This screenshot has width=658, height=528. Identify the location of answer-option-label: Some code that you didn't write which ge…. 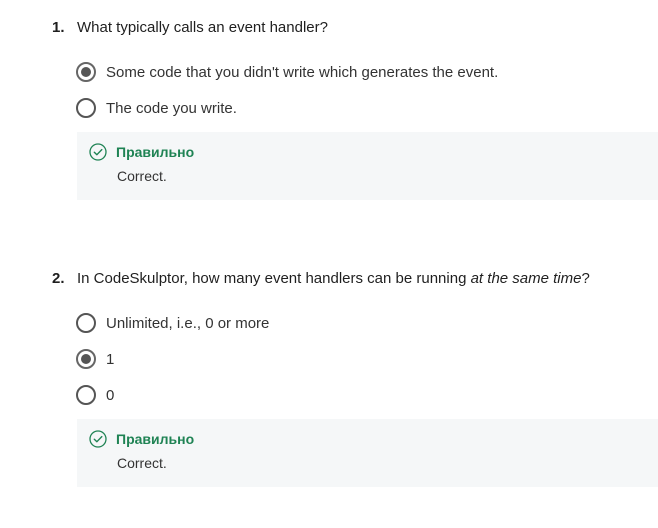
(302, 72).